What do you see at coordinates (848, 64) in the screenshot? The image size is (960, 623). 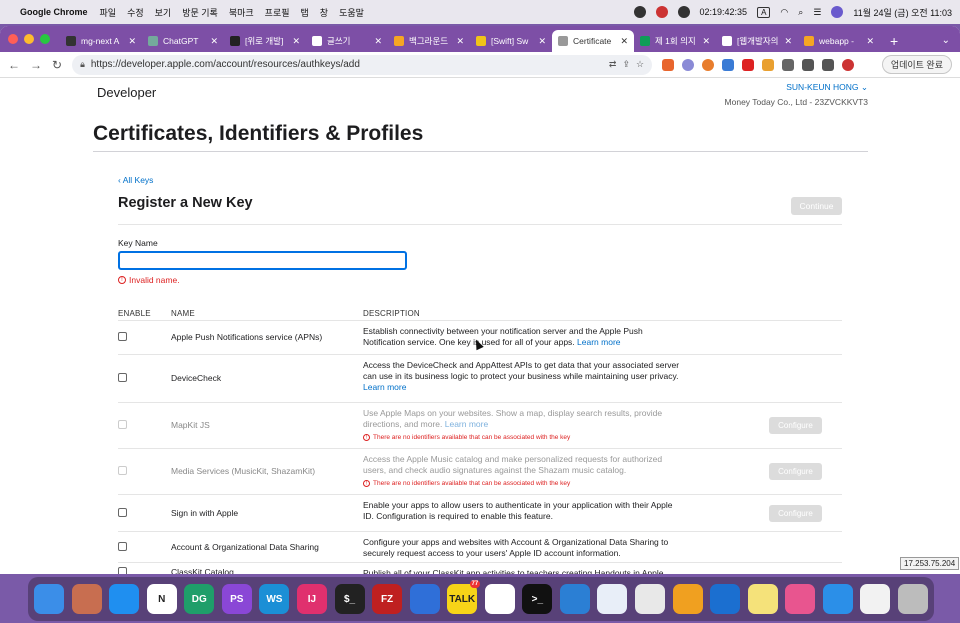 I see `profile-avatar` at bounding box center [848, 64].